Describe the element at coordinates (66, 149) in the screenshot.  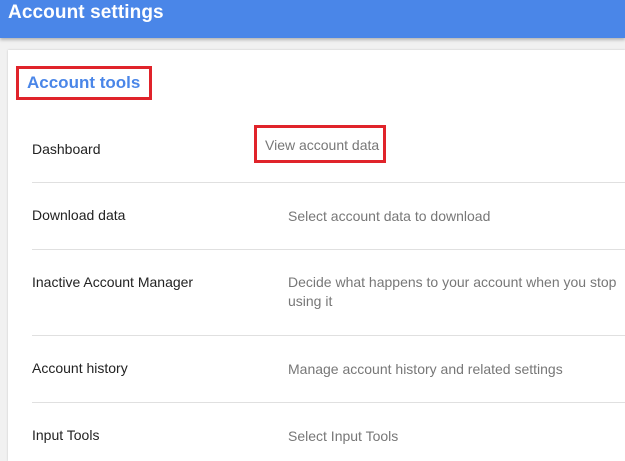
I see `tool-label-dashboard: Dashboard` at that location.